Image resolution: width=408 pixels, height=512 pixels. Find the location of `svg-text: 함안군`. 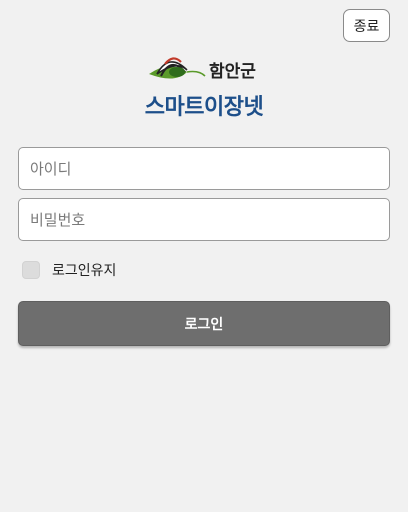

svg-text: 함안군 is located at coordinates (232, 71).